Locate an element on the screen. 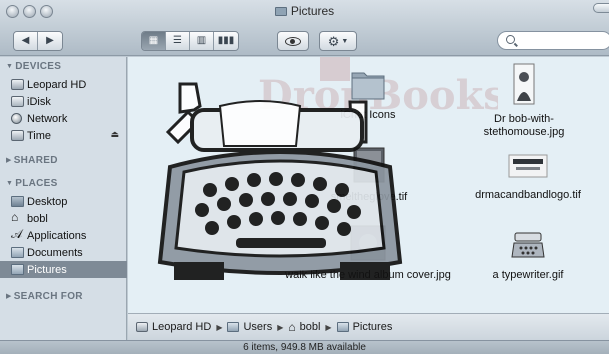 This screenshot has width=609, height=354. coverflow-view-icon: ▮▮▮ is located at coordinates (226, 40).